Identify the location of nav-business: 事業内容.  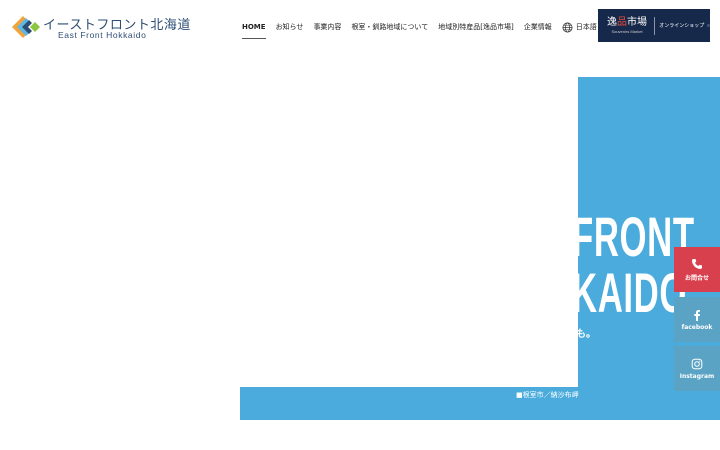
(327, 27).